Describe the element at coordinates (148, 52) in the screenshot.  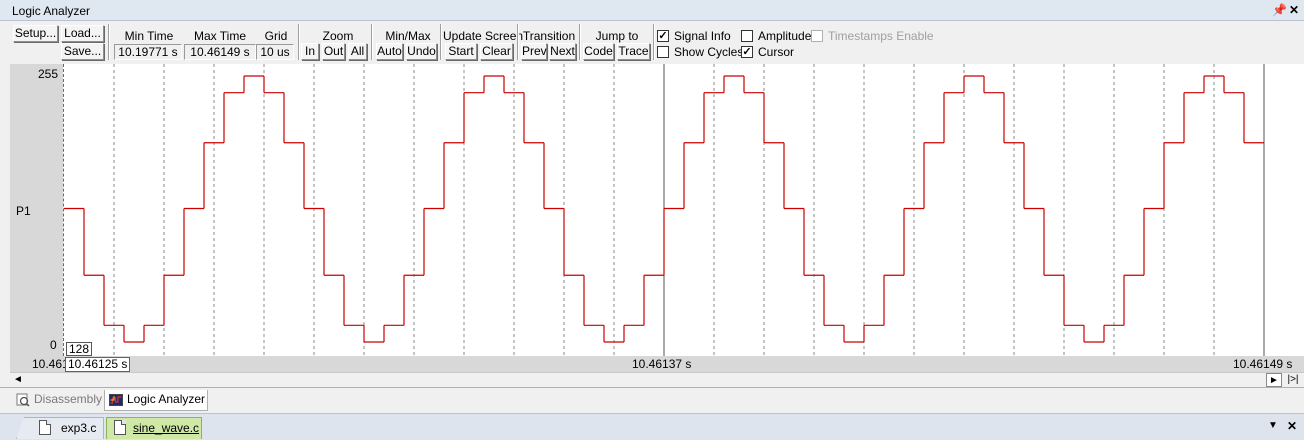
I see `min-time-value: 10.19771 s` at that location.